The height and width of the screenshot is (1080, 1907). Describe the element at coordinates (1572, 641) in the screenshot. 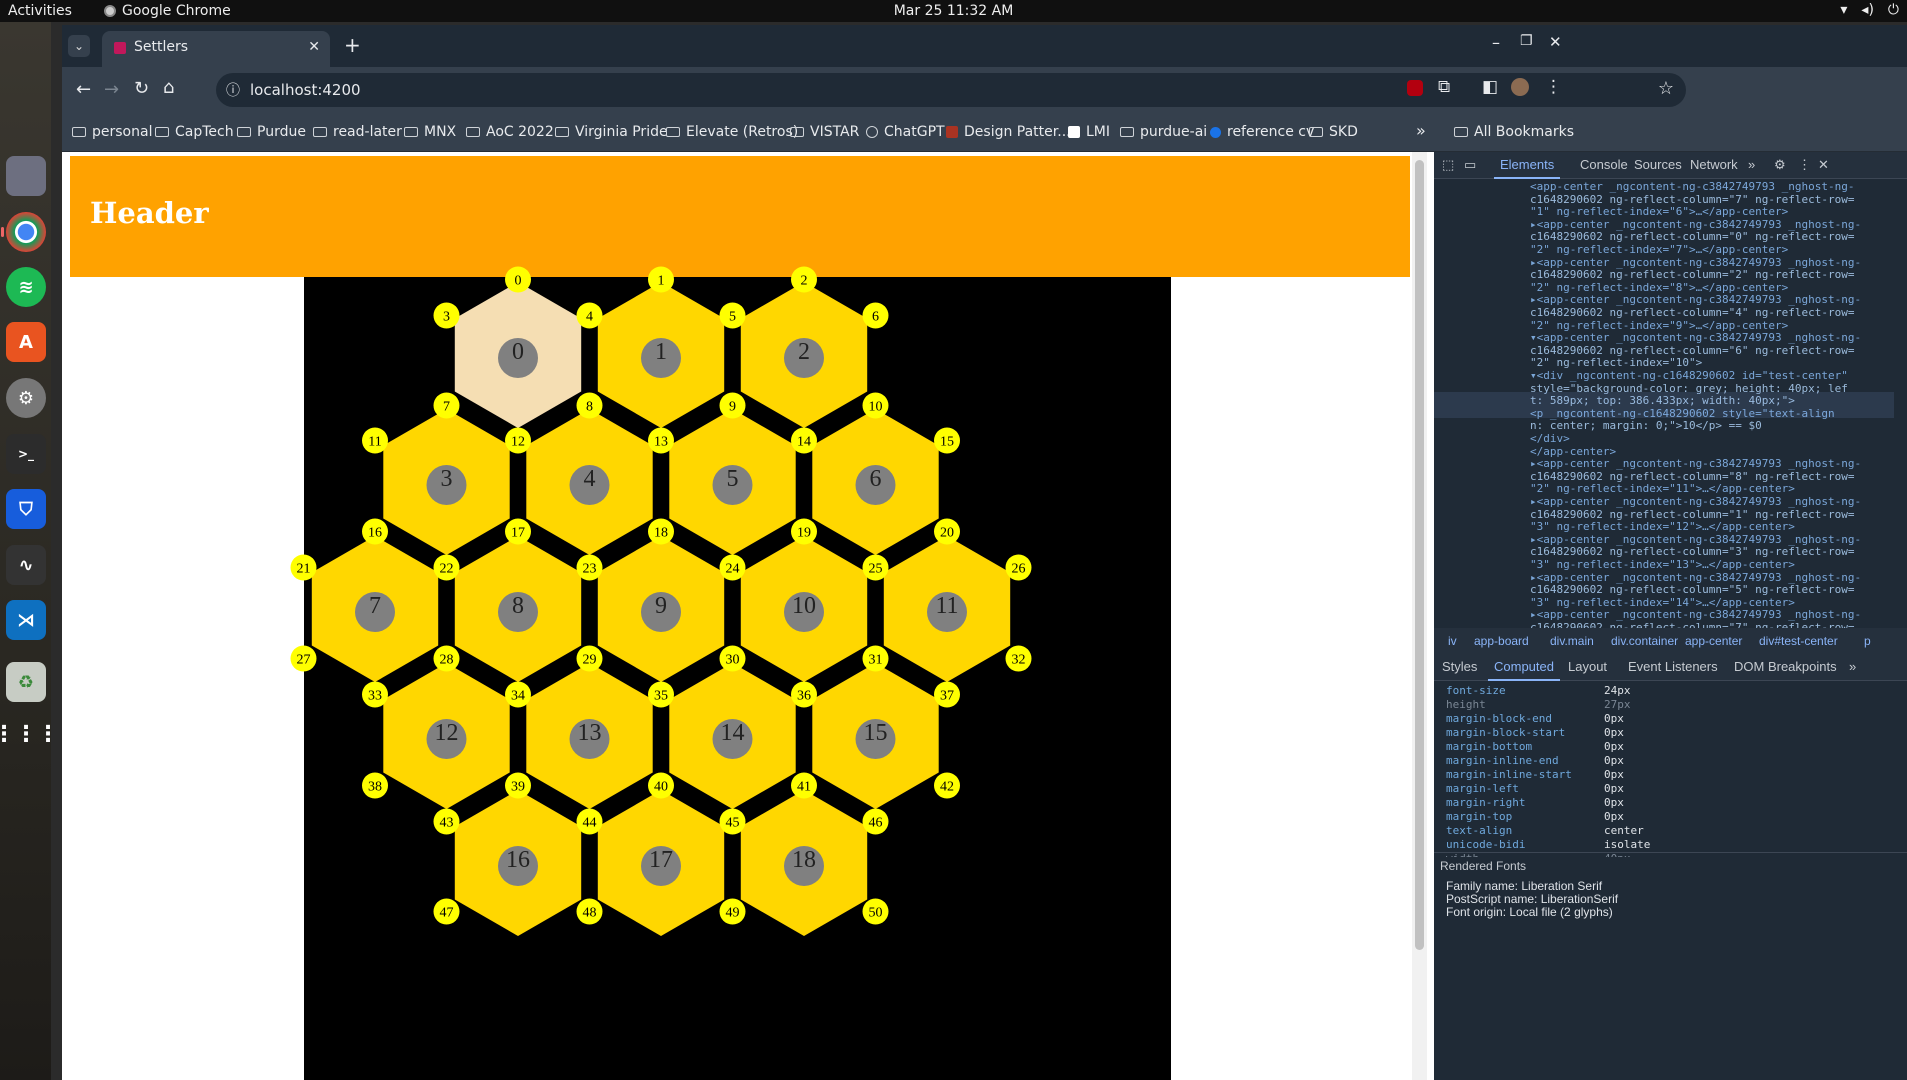

I see `breadcrumb-item: div.main` at that location.